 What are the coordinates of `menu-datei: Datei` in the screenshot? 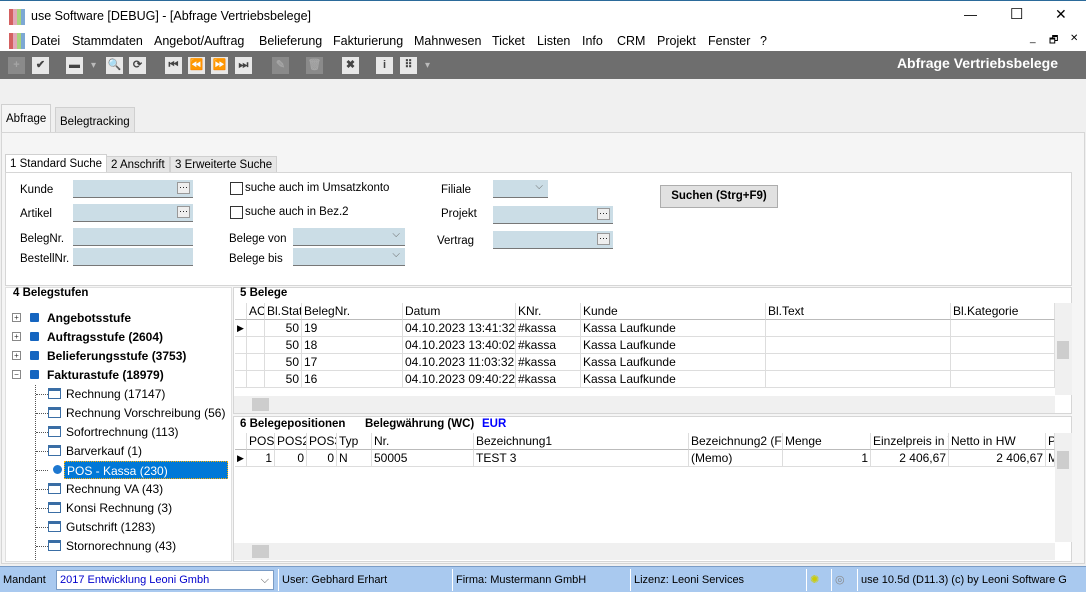 It's located at (45, 41).